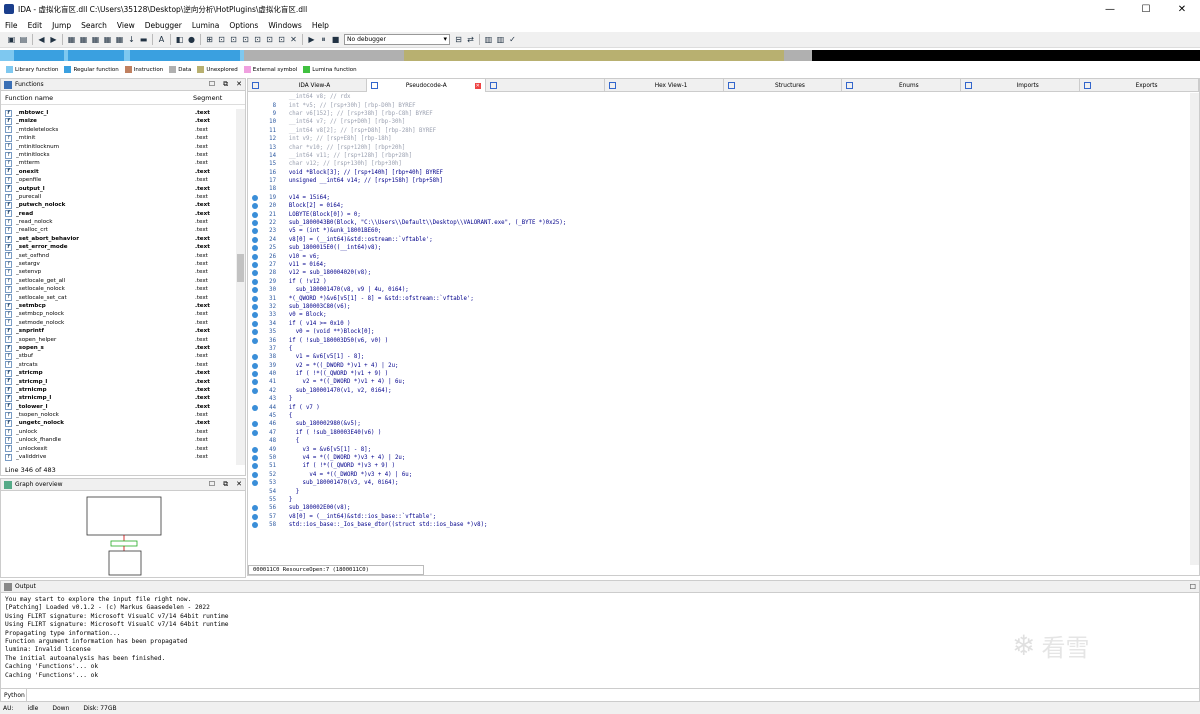 This screenshot has width=1200, height=714. Describe the element at coordinates (240, 268) in the screenshot. I see `scrollbar-thumb` at that location.